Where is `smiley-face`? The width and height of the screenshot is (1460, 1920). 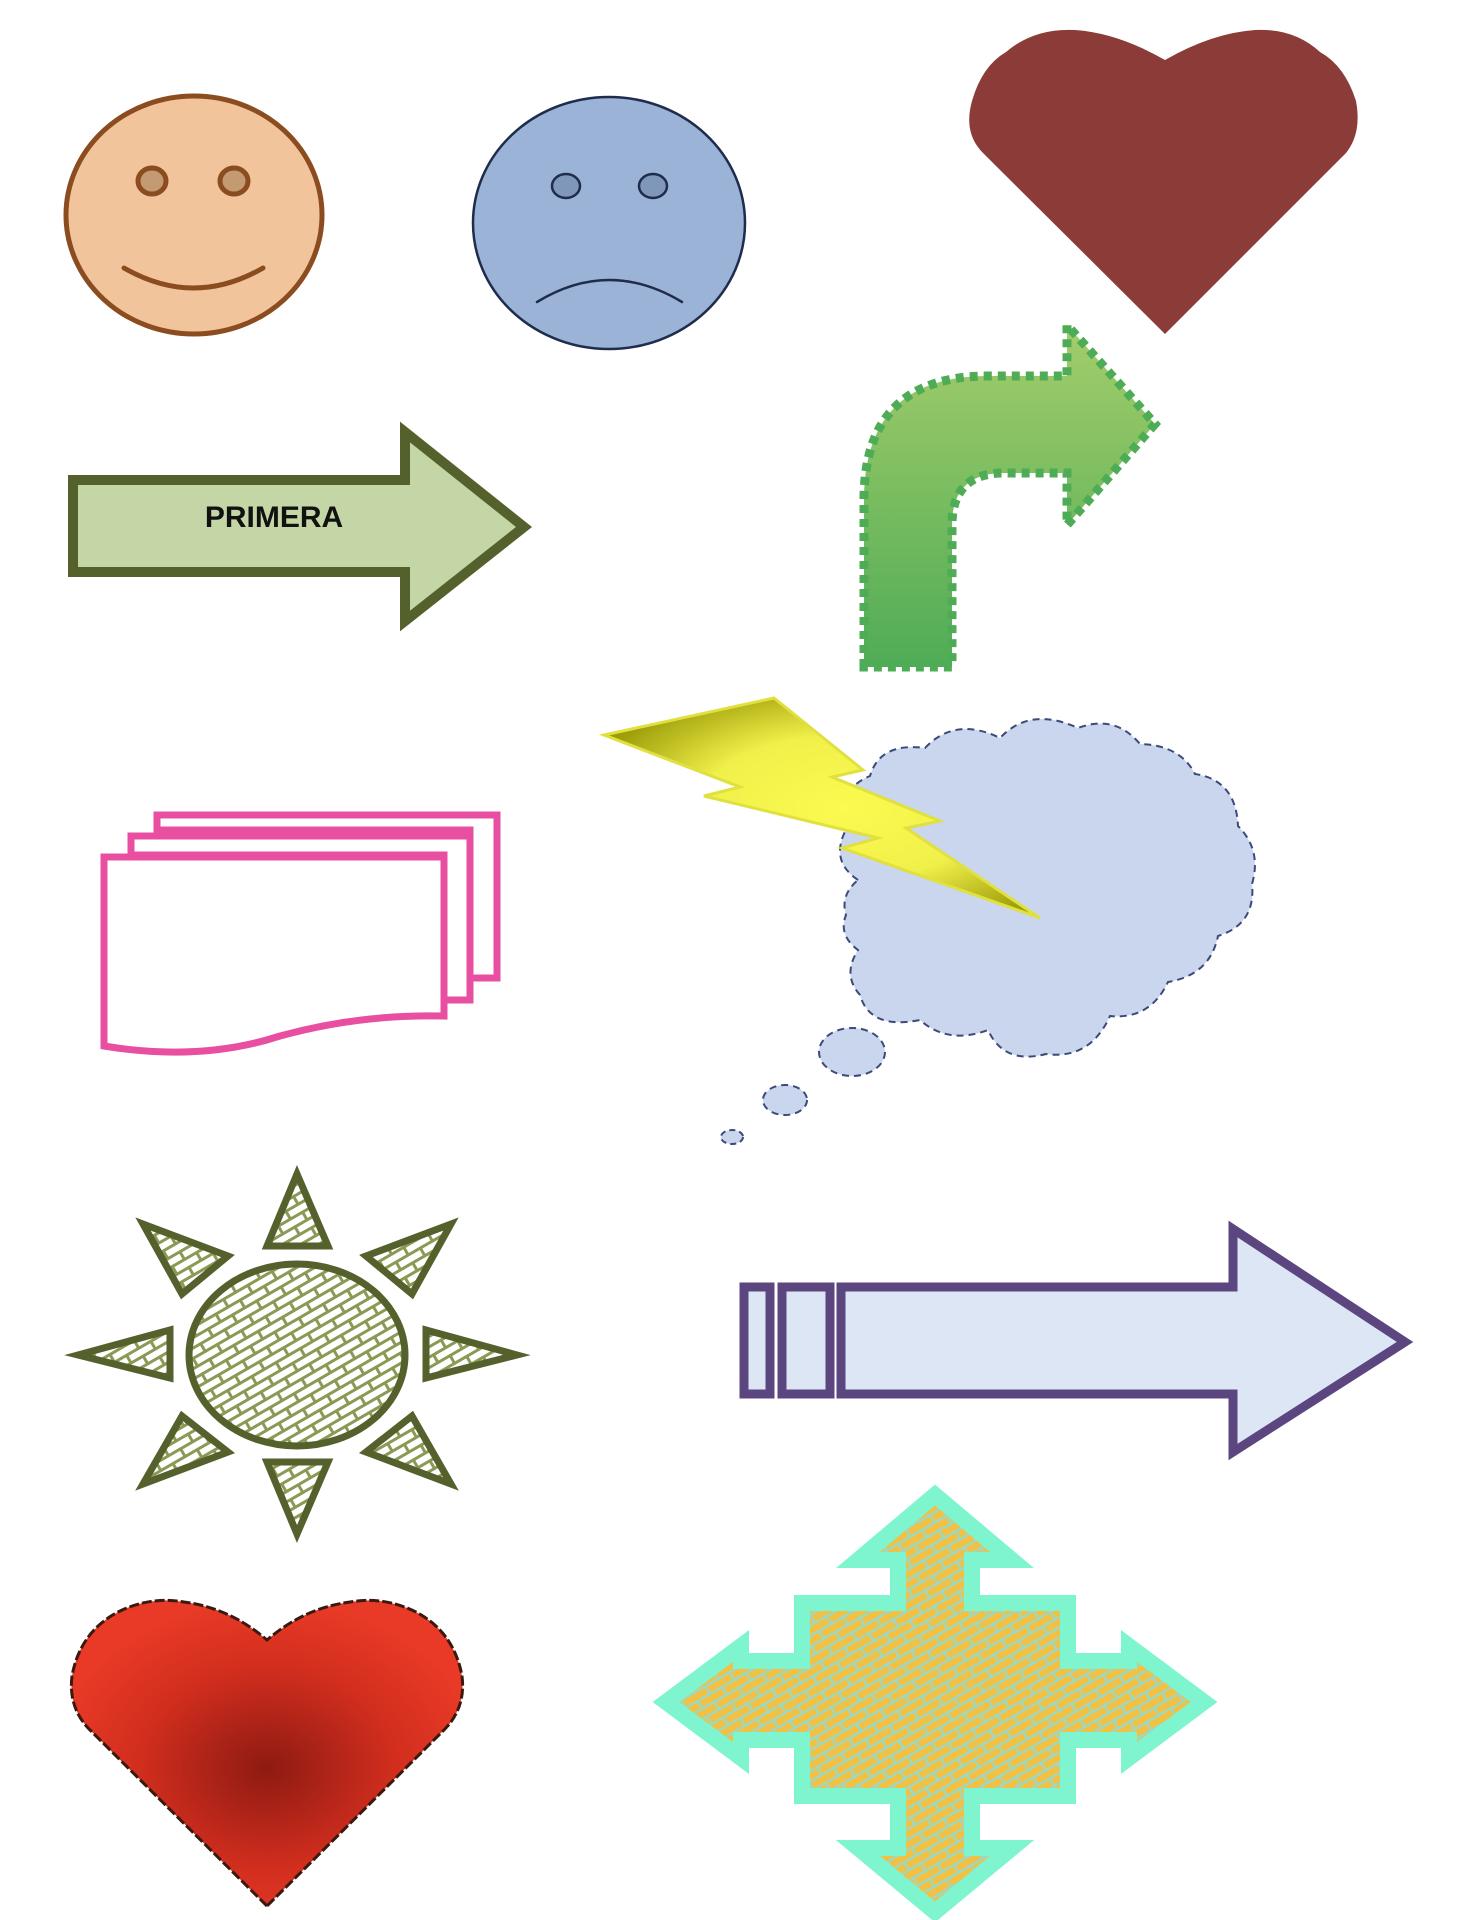
smiley-face is located at coordinates (194, 215).